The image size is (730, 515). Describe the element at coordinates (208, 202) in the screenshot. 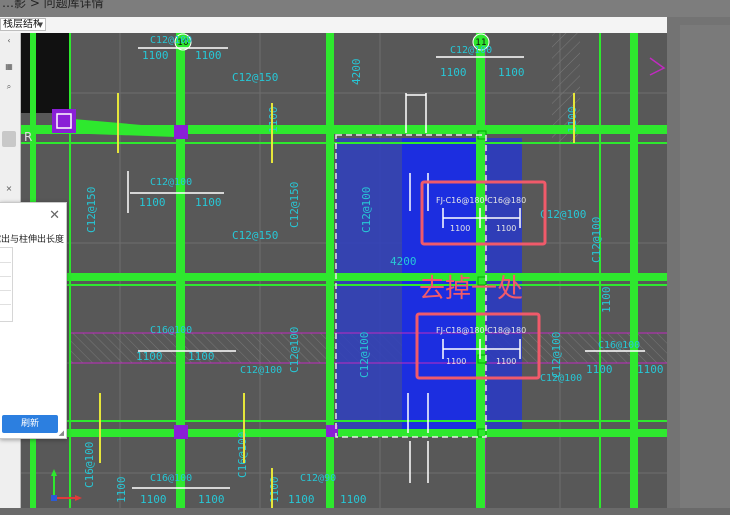

I see `span-6: 1100` at that location.